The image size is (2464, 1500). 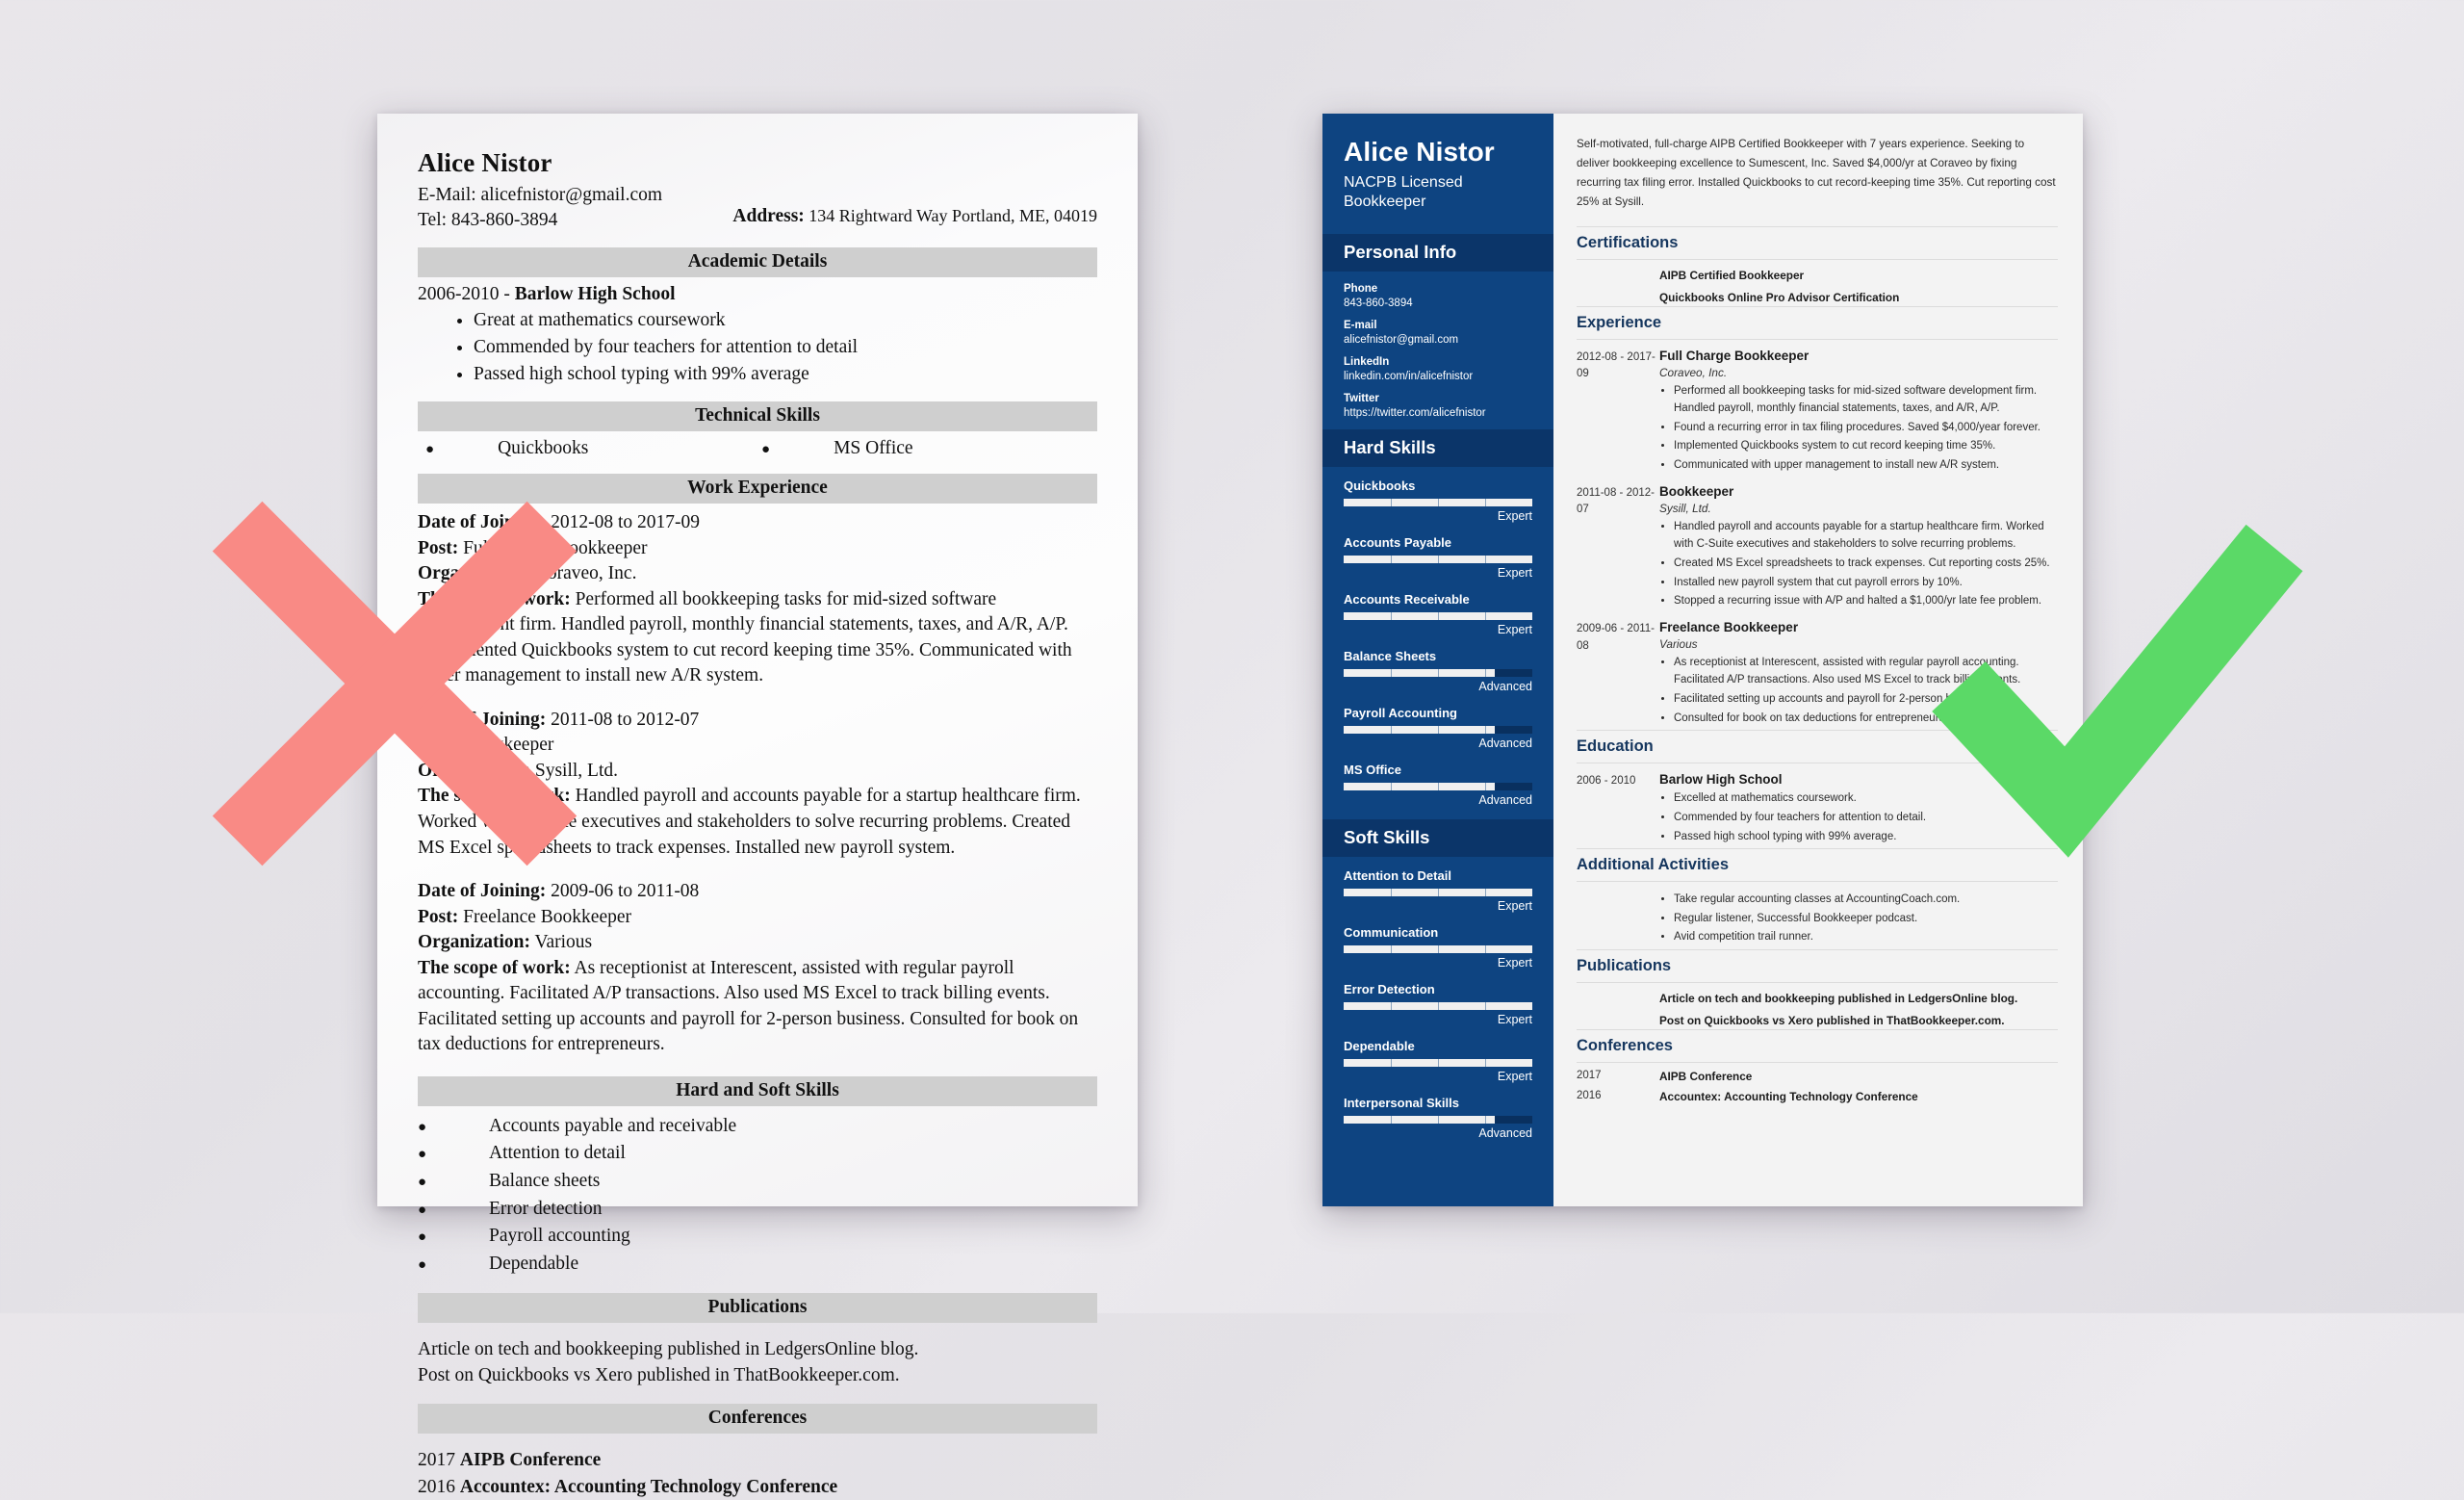 What do you see at coordinates (1729, 626) in the screenshot?
I see `experience-title: Freelance Bookkeeper` at bounding box center [1729, 626].